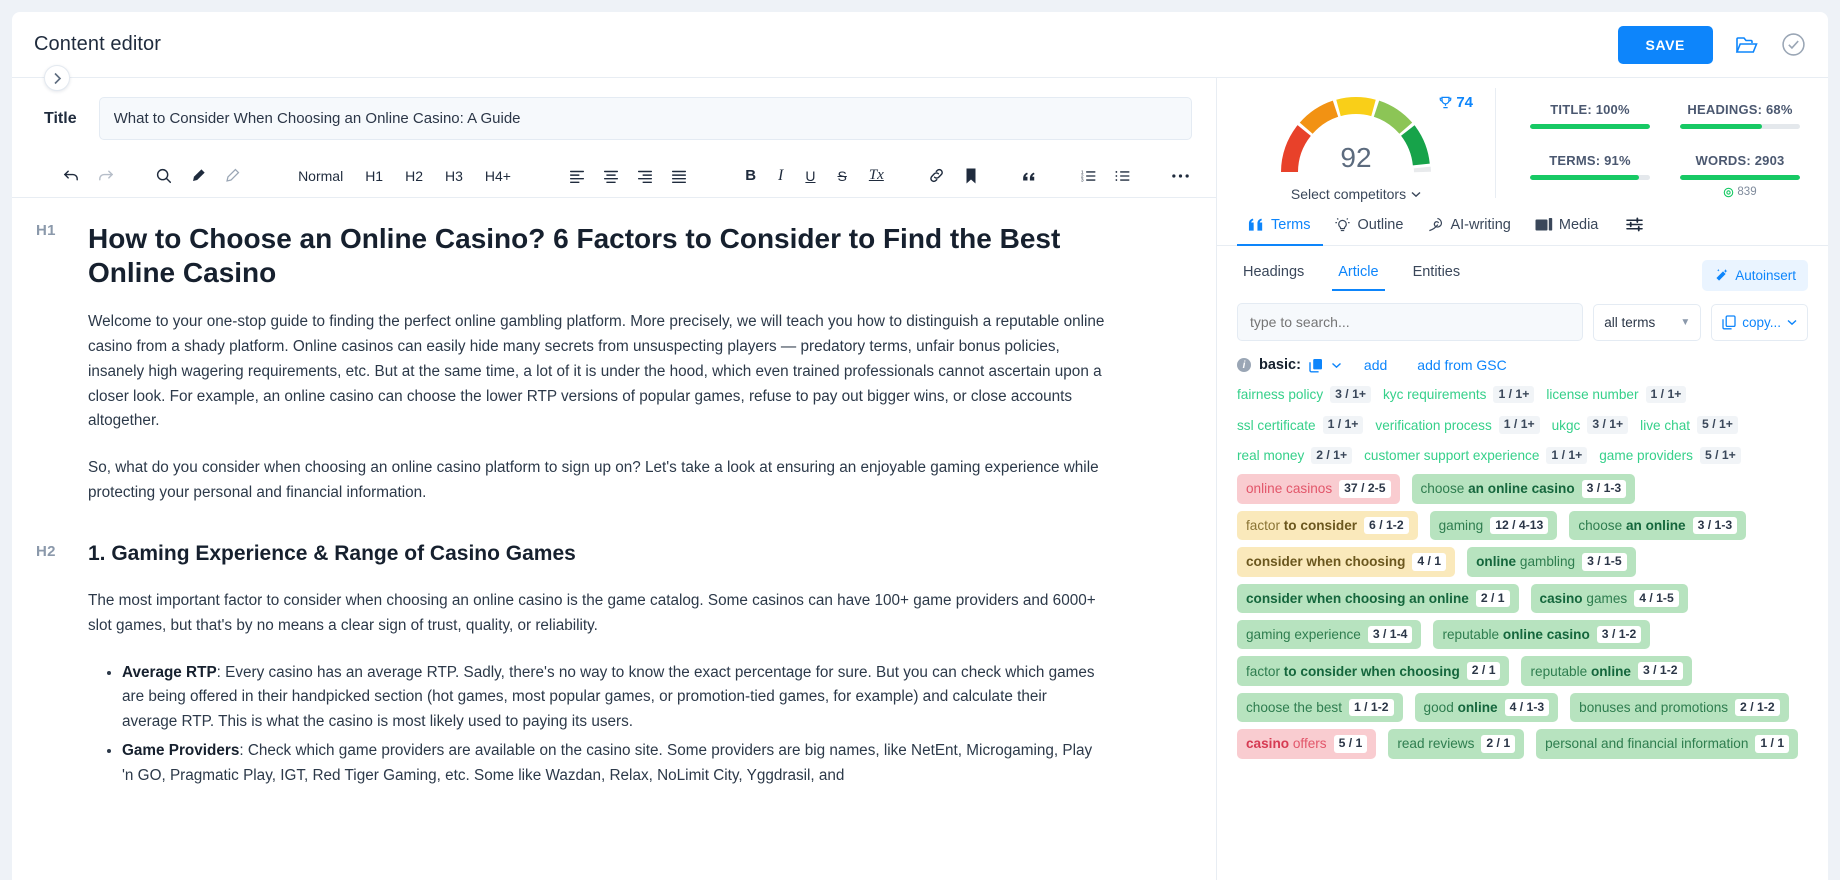 This screenshot has width=1840, height=880. What do you see at coordinates (1456, 744) in the screenshot?
I see `term-chip: read reviews 2 / 1` at bounding box center [1456, 744].